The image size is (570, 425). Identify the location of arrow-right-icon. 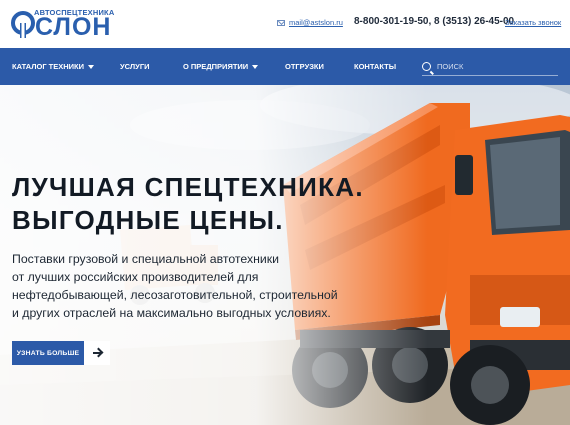
(97, 353).